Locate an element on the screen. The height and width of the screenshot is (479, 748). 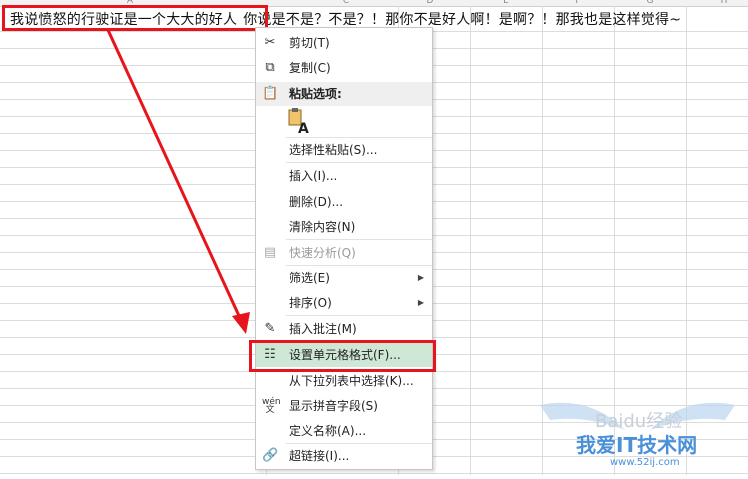
clipboard-icon: 📋 is located at coordinates (270, 93).